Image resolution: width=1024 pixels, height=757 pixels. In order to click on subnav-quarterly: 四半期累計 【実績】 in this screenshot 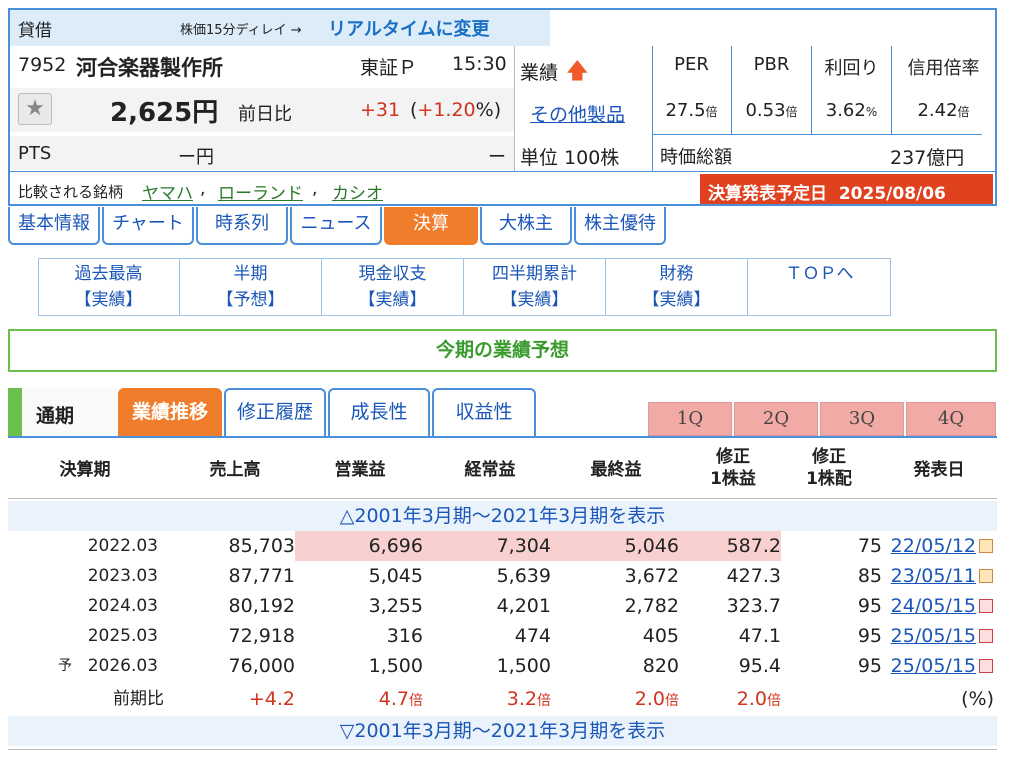, I will do `click(535, 287)`.